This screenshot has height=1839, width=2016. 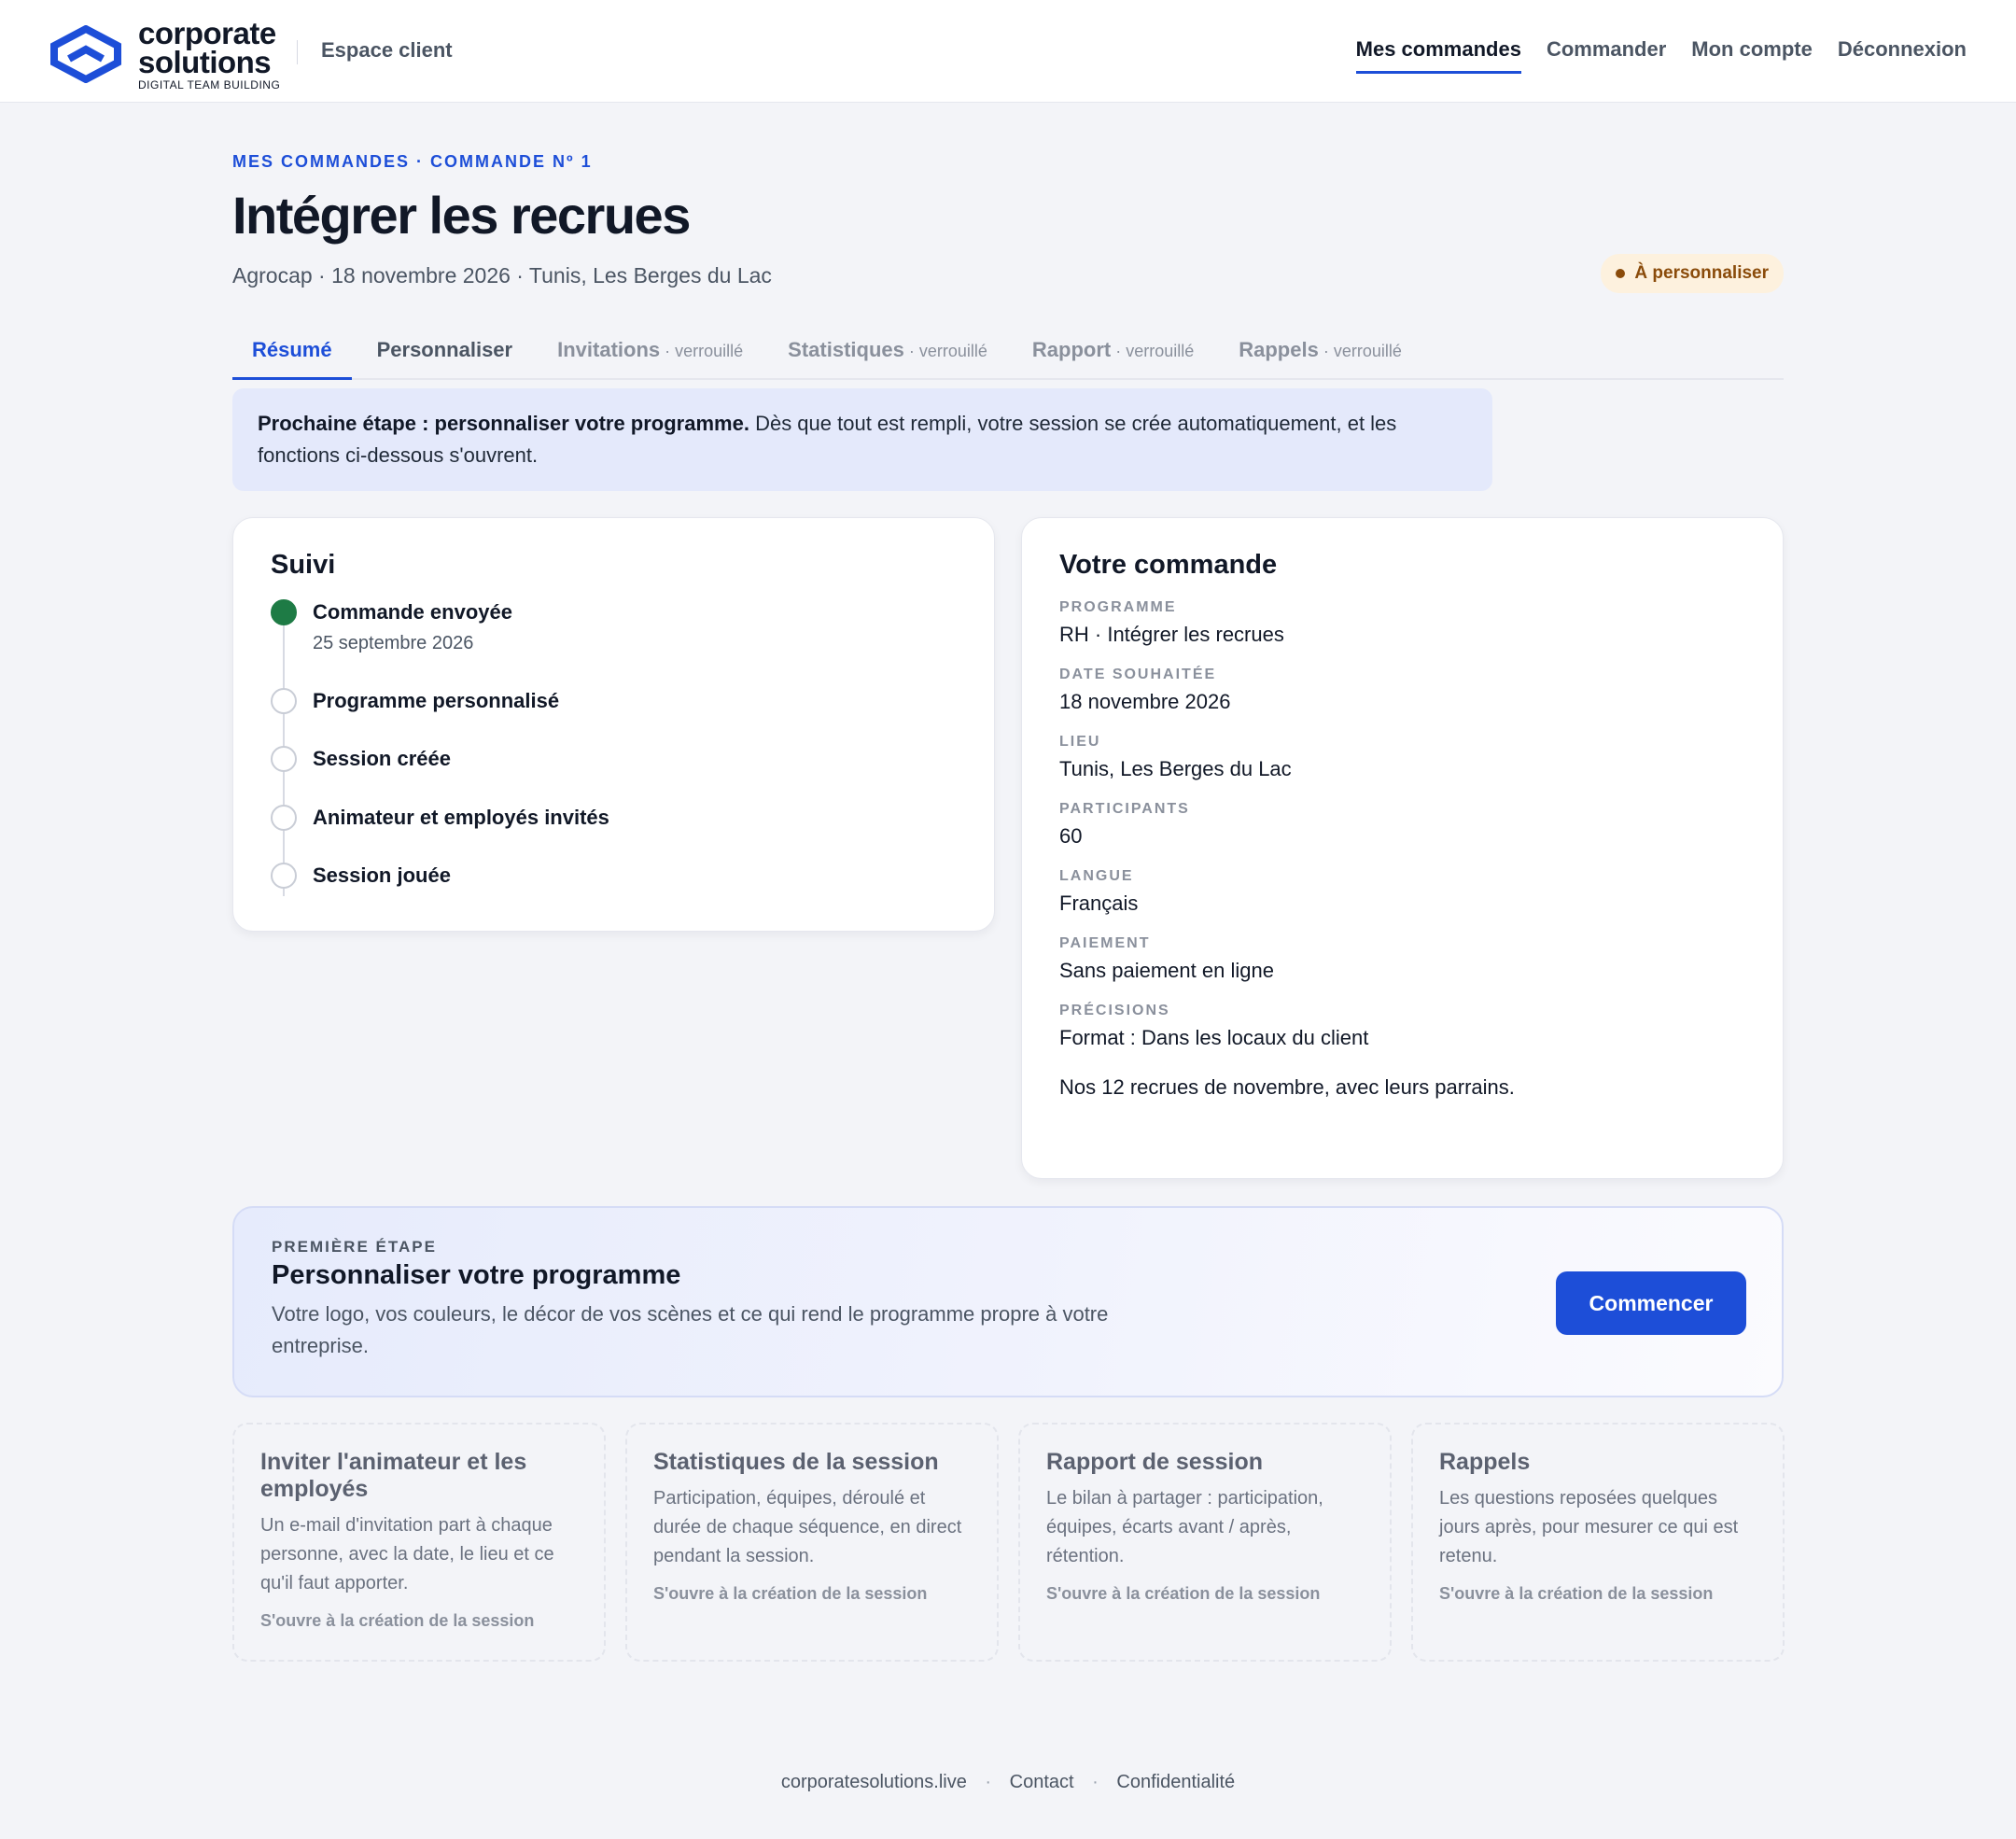 What do you see at coordinates (412, 612) in the screenshot?
I see `step-label: Commande envoyée` at bounding box center [412, 612].